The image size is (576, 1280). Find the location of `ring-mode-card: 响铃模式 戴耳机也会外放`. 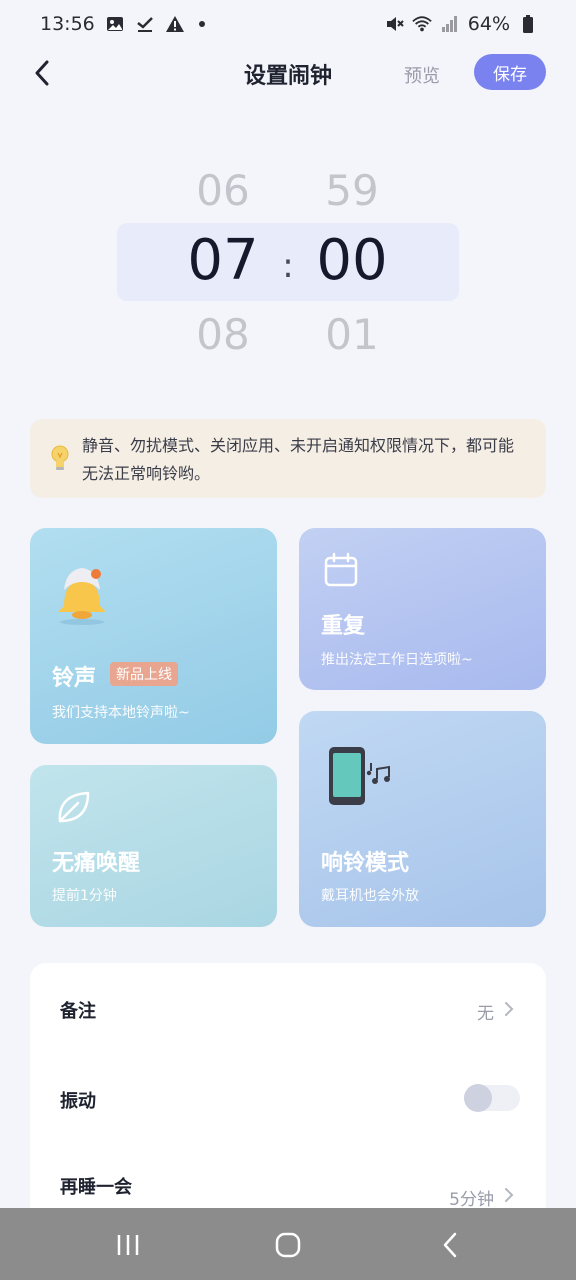

ring-mode-card: 响铃模式 戴耳机也会外放 is located at coordinates (422, 819).